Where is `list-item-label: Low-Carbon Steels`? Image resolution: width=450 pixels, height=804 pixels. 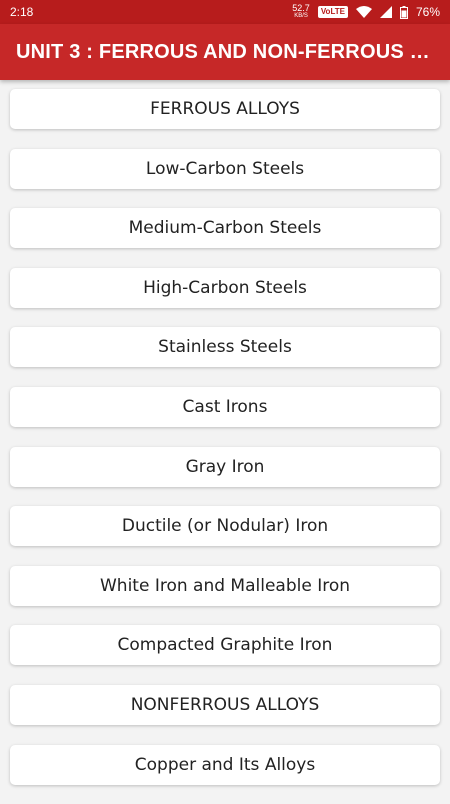
list-item-label: Low-Carbon Steels is located at coordinates (225, 168).